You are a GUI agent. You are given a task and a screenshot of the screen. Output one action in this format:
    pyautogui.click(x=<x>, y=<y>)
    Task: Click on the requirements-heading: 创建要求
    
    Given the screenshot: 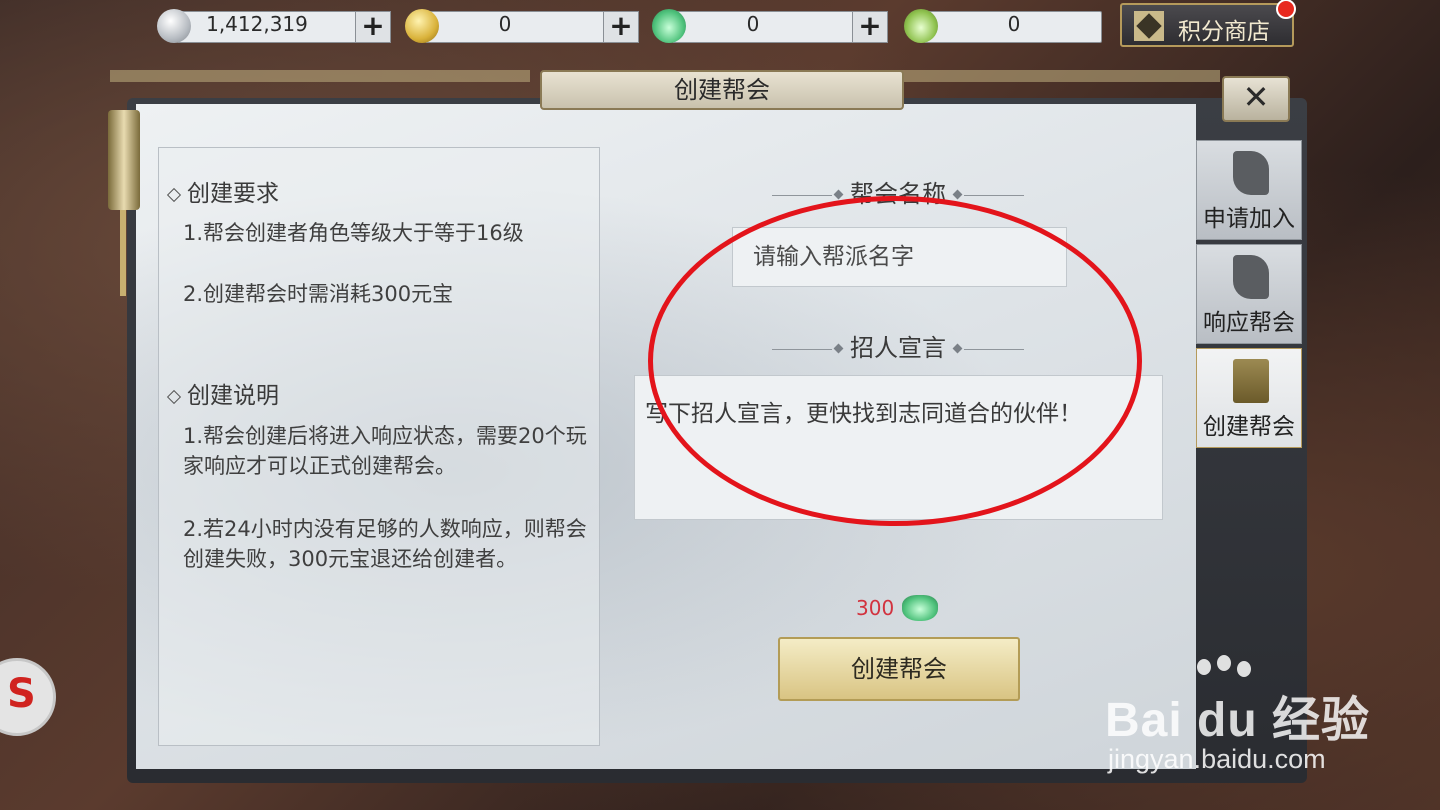 What is the action you would take?
    pyautogui.click(x=222, y=191)
    